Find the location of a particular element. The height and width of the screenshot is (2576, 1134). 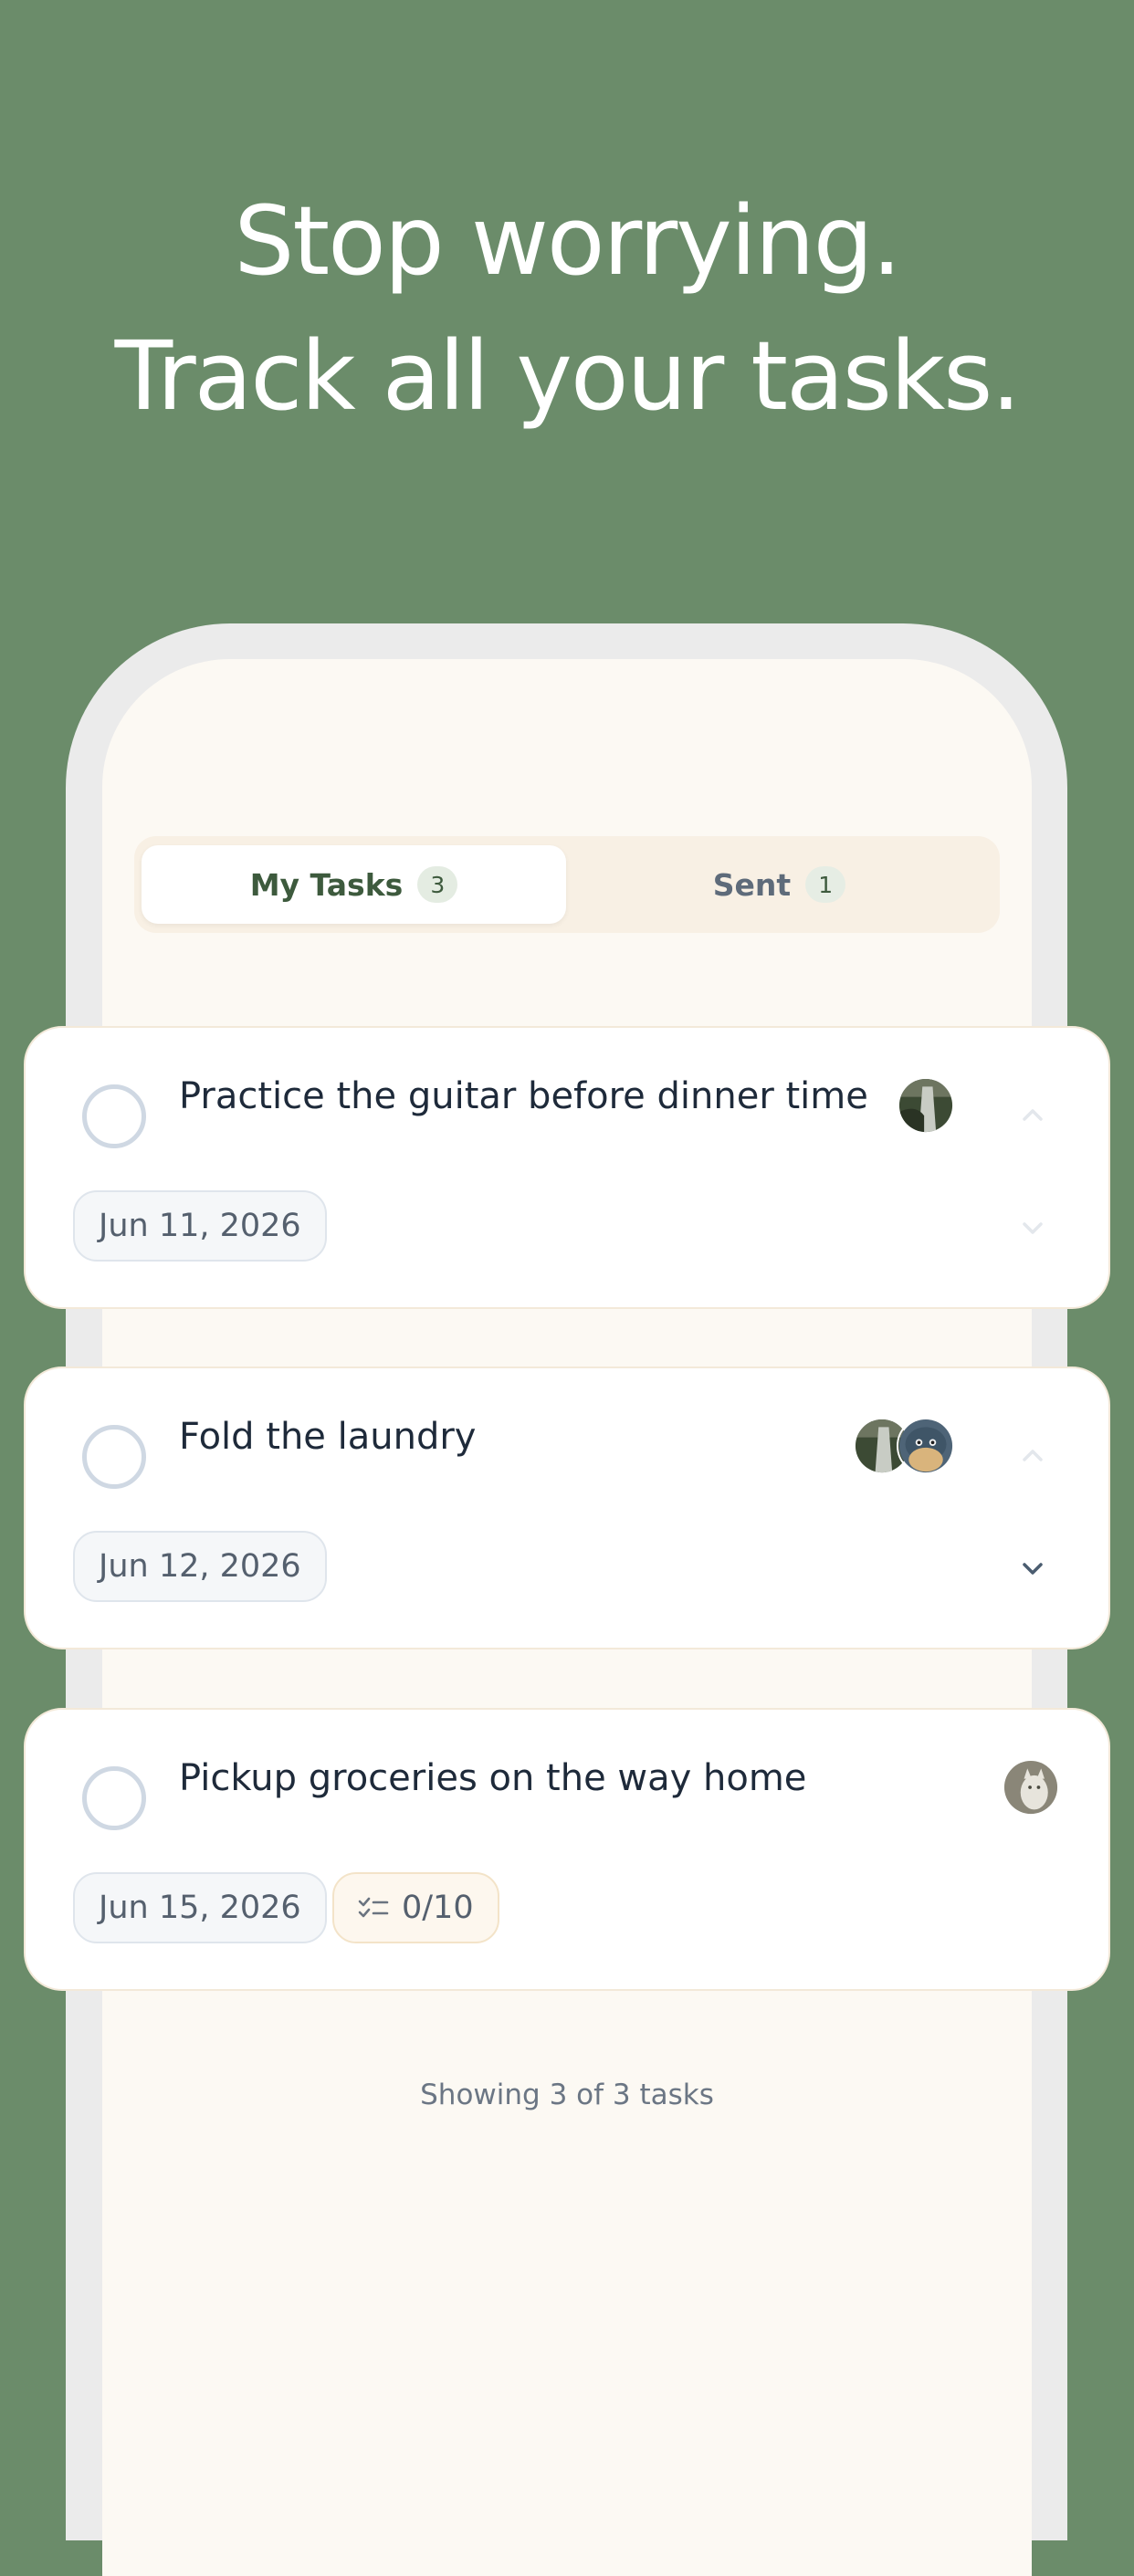

tab-sent-label: Sent is located at coordinates (752, 884).